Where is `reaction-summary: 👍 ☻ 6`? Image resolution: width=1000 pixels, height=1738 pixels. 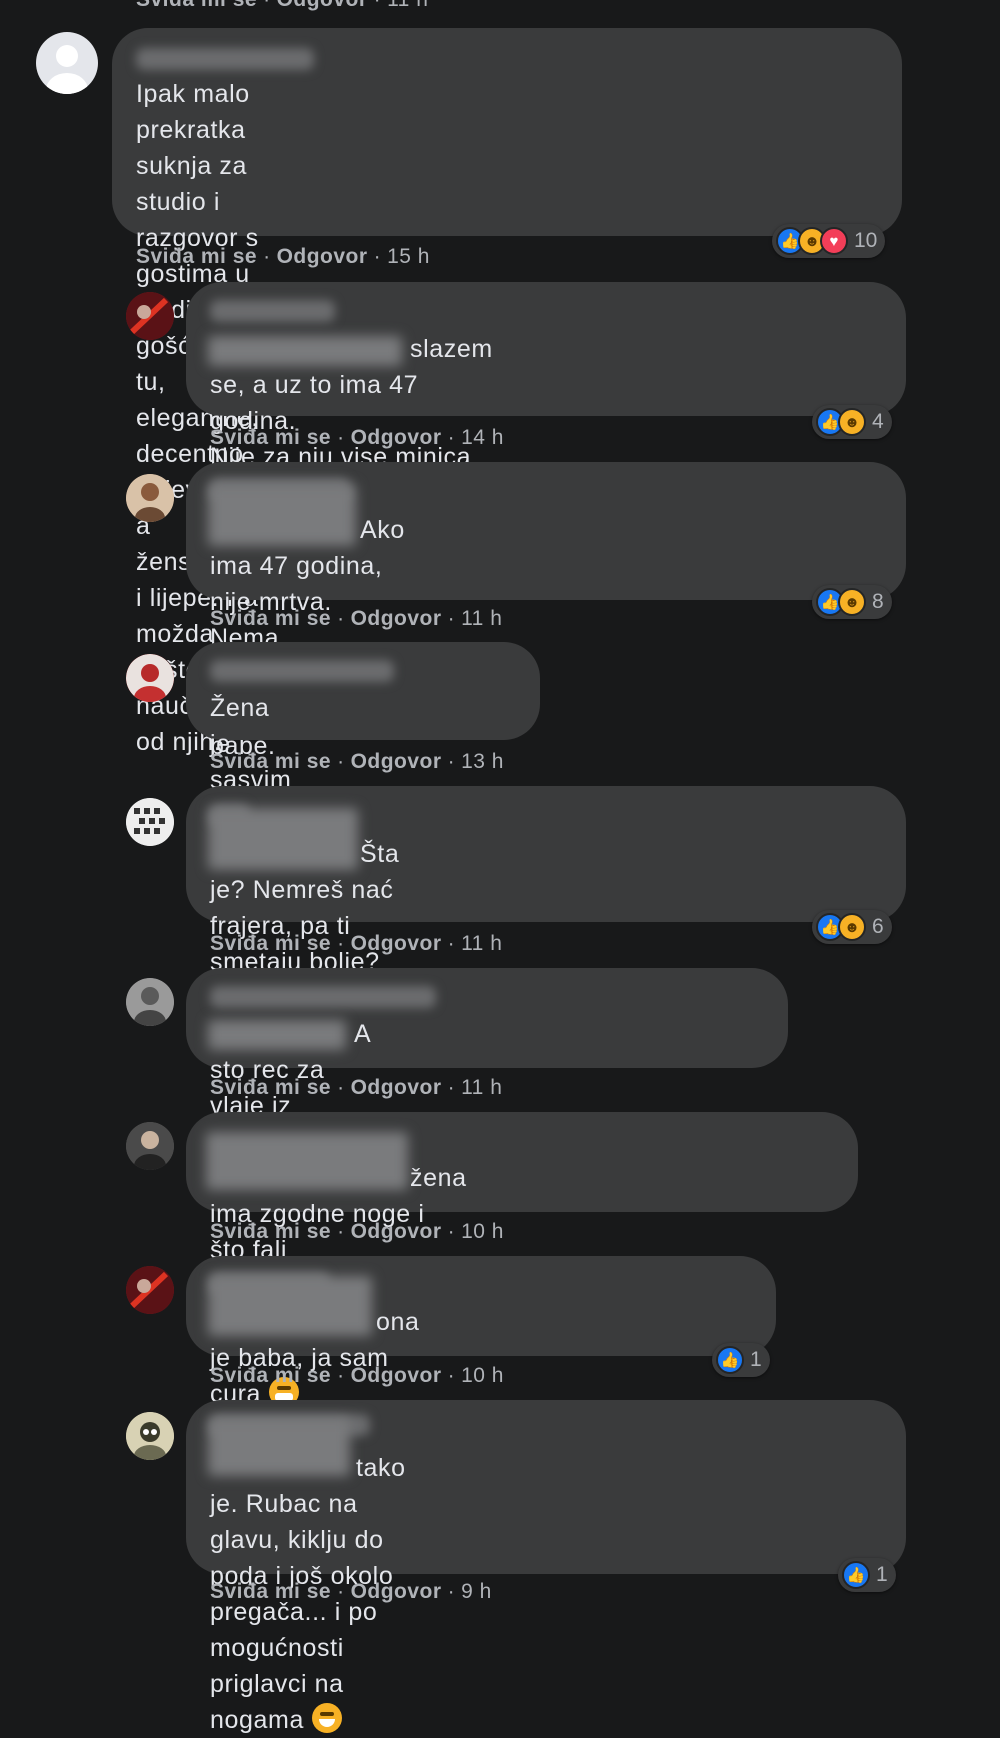
reaction-summary: 👍 ☻ 6 is located at coordinates (852, 927).